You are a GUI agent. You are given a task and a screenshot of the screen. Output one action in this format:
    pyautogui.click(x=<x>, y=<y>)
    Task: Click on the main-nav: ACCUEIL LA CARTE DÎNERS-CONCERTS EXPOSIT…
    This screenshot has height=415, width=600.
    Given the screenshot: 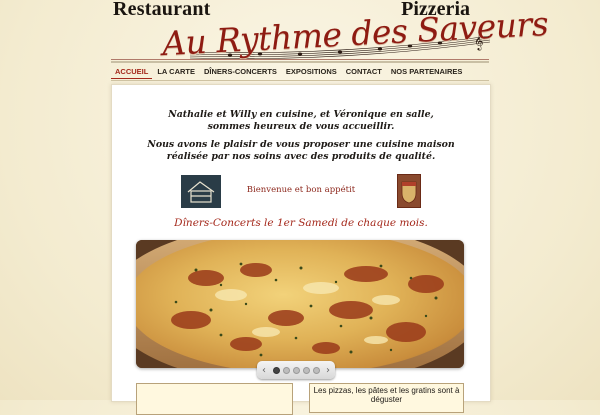 What is the action you would take?
    pyautogui.click(x=300, y=71)
    